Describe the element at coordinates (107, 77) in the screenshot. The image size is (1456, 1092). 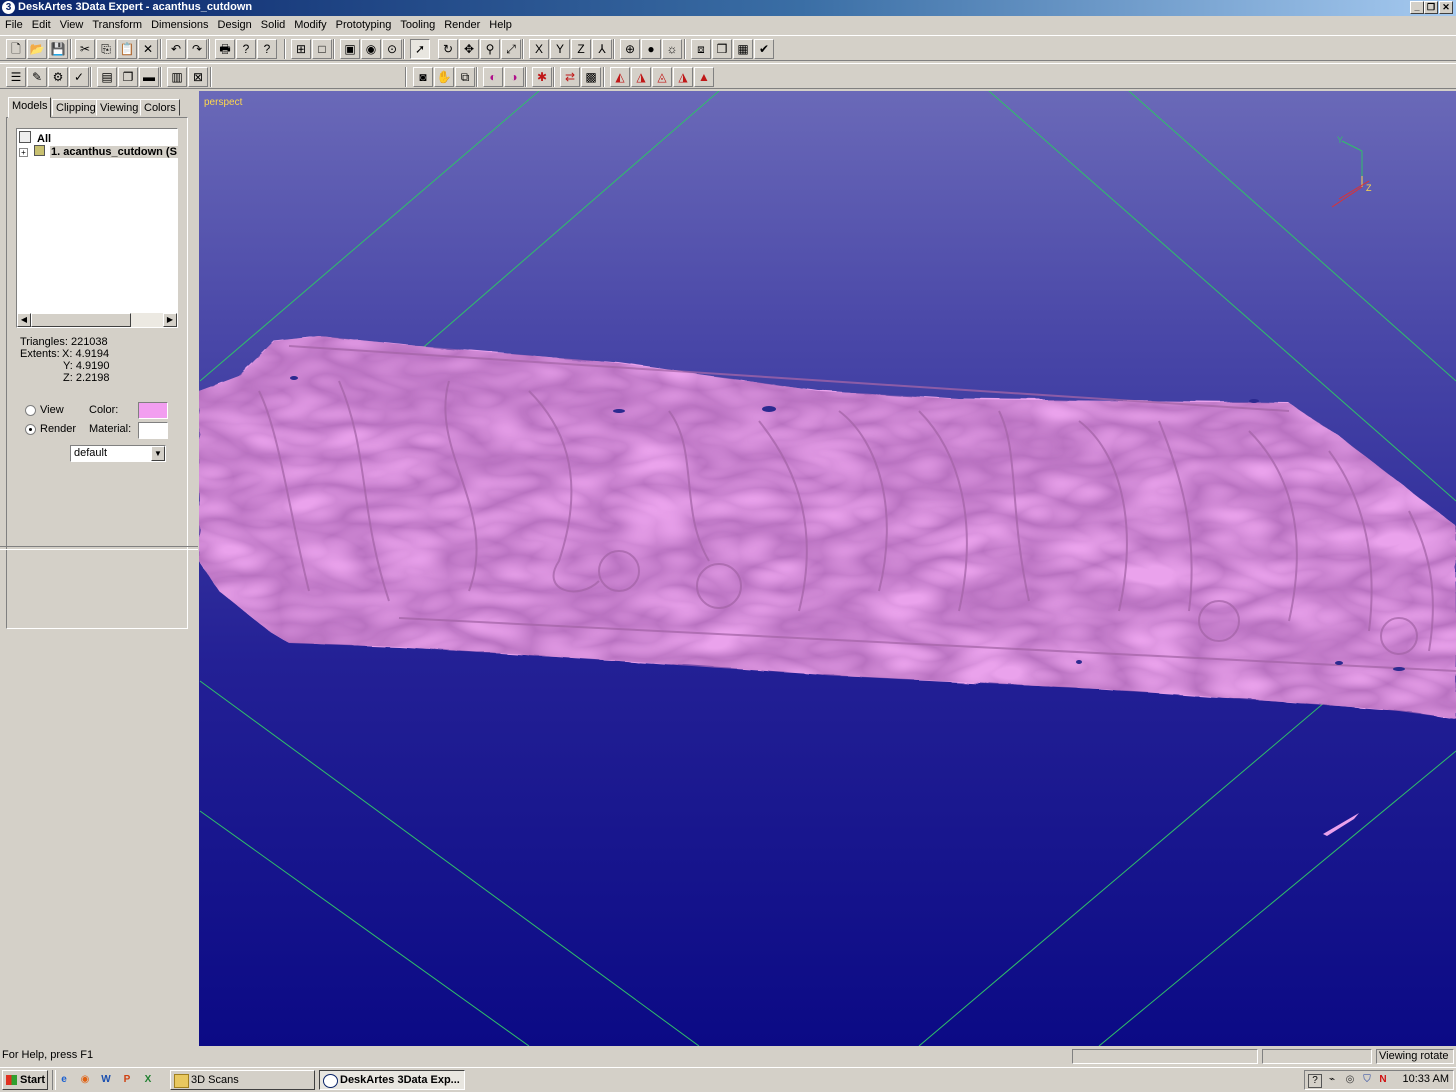
I see `doc-icon: ▤` at that location.